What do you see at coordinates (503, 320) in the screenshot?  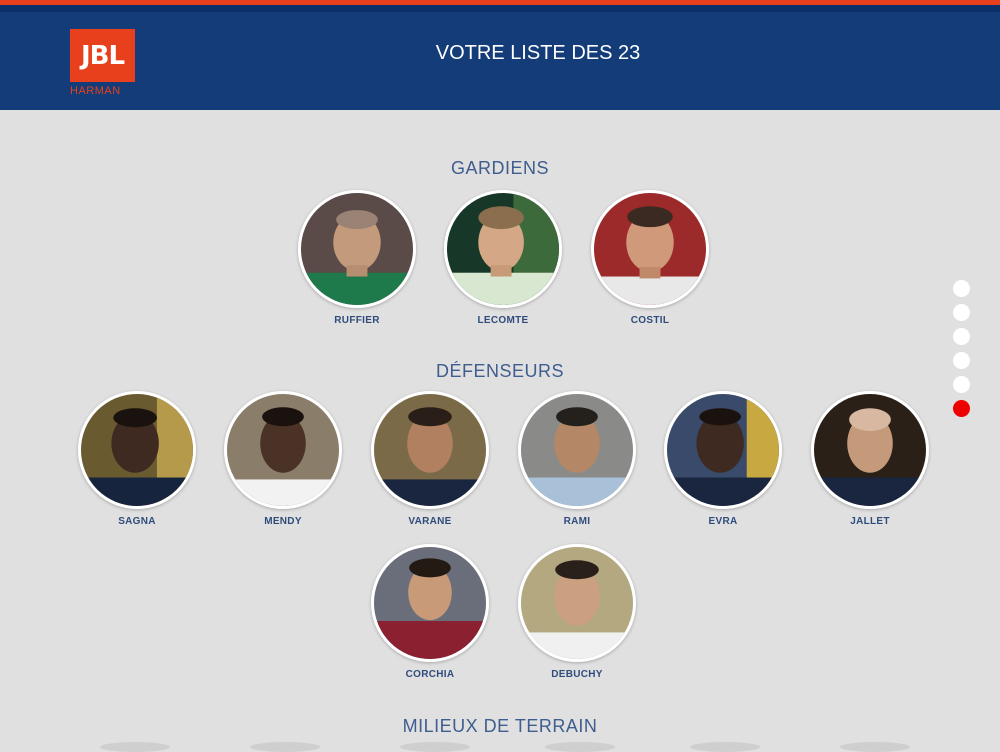 I see `player-name: LECOMTE` at bounding box center [503, 320].